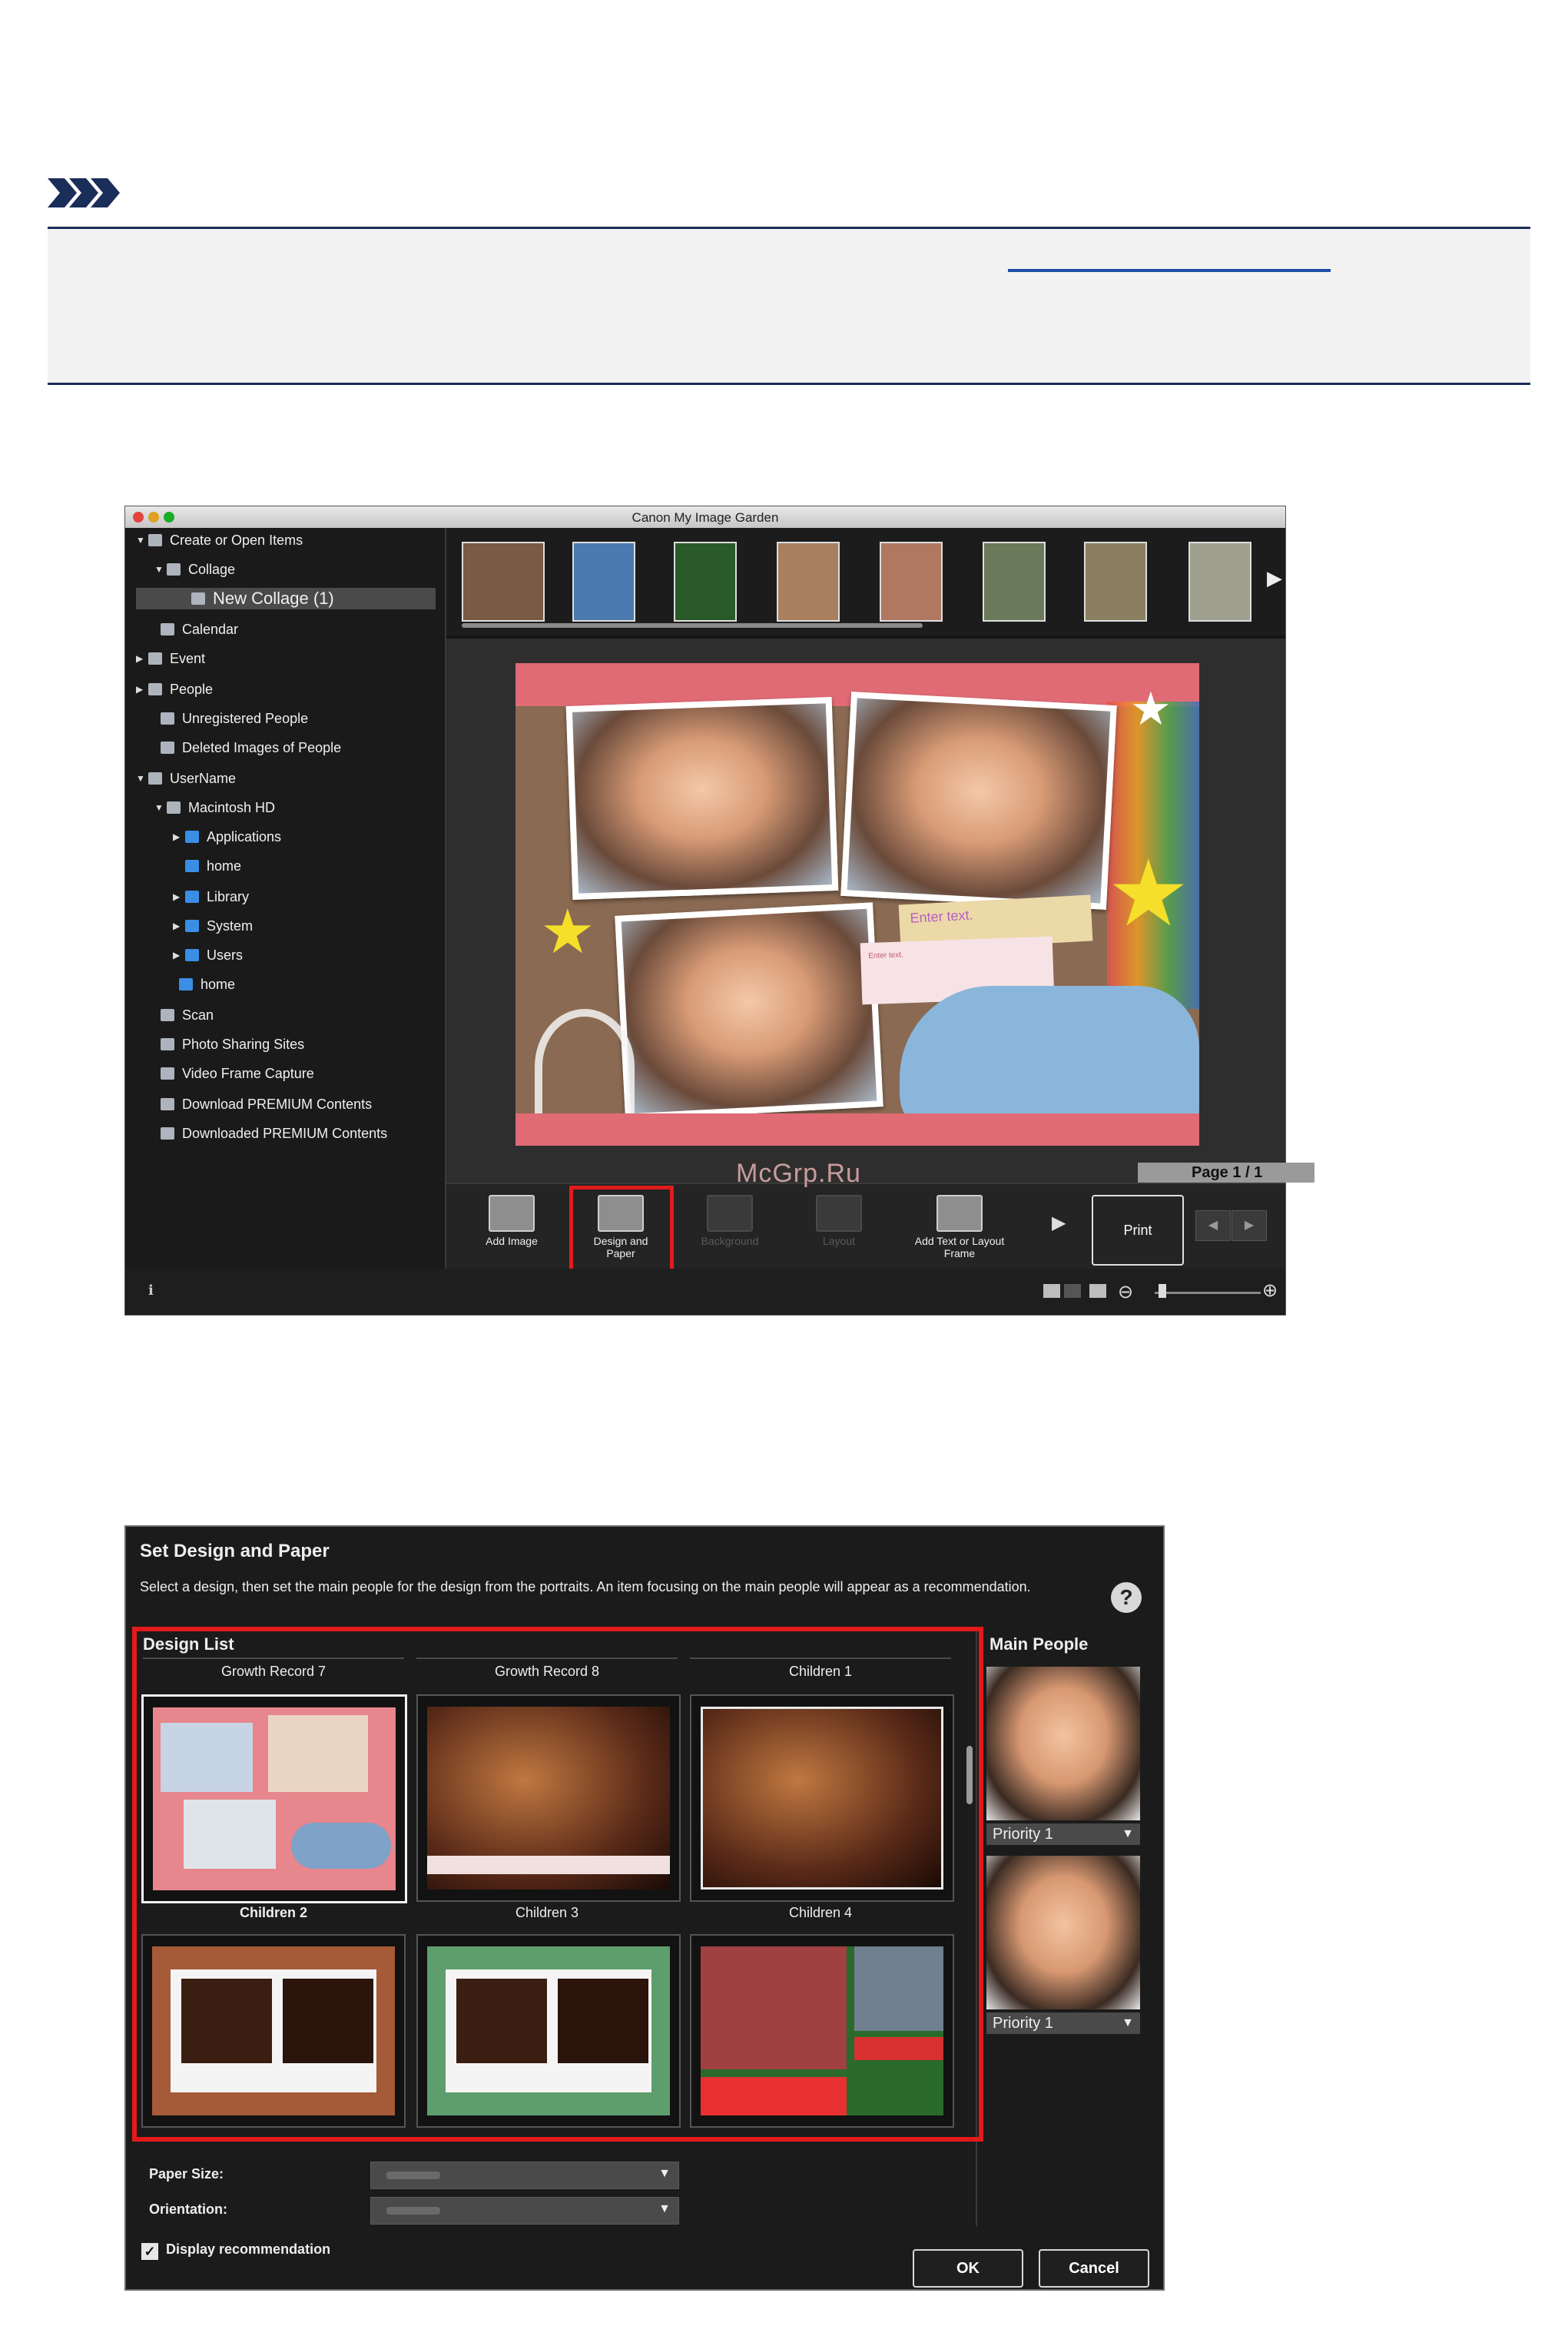 Image resolution: width=1568 pixels, height=2326 pixels. I want to click on add-image-button: Add Image, so click(511, 1227).